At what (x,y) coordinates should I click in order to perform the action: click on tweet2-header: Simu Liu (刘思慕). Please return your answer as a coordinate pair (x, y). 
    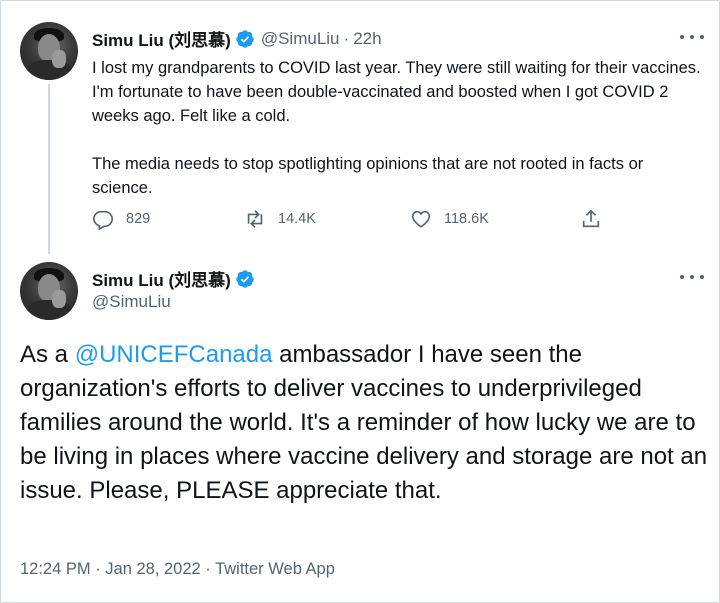
    Looking at the image, I should click on (173, 278).